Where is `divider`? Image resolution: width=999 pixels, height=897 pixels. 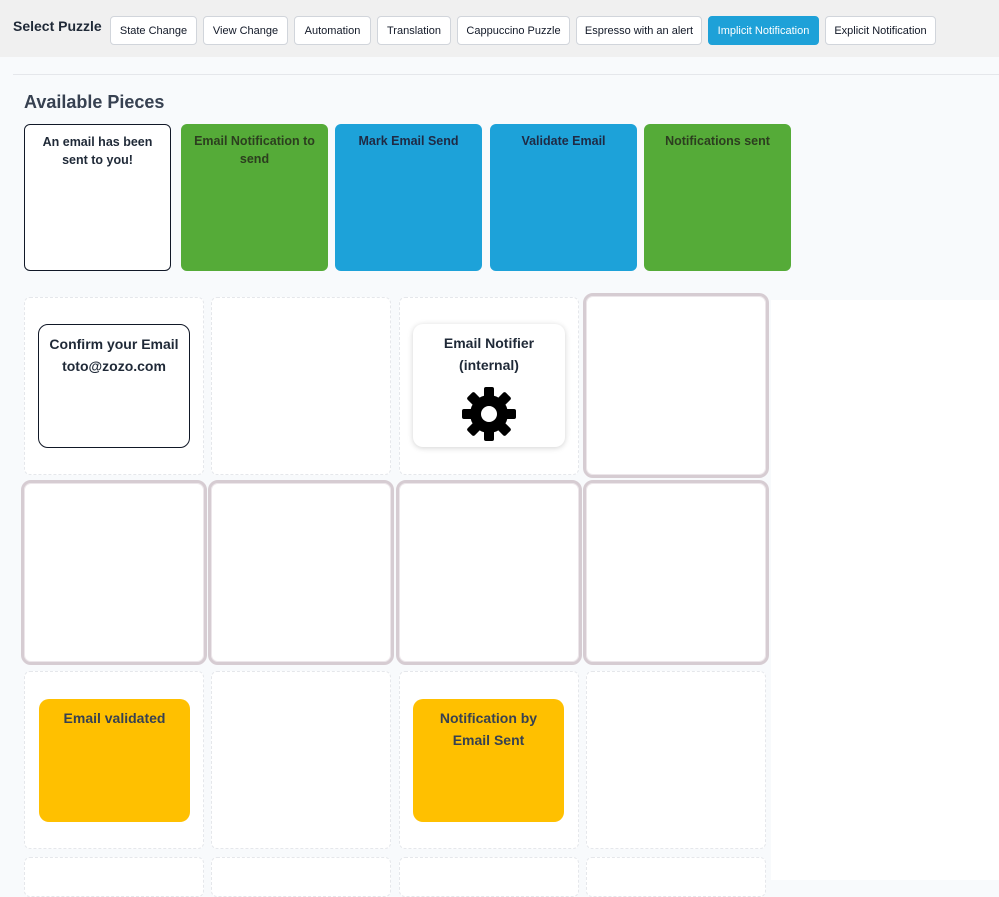
divider is located at coordinates (506, 74).